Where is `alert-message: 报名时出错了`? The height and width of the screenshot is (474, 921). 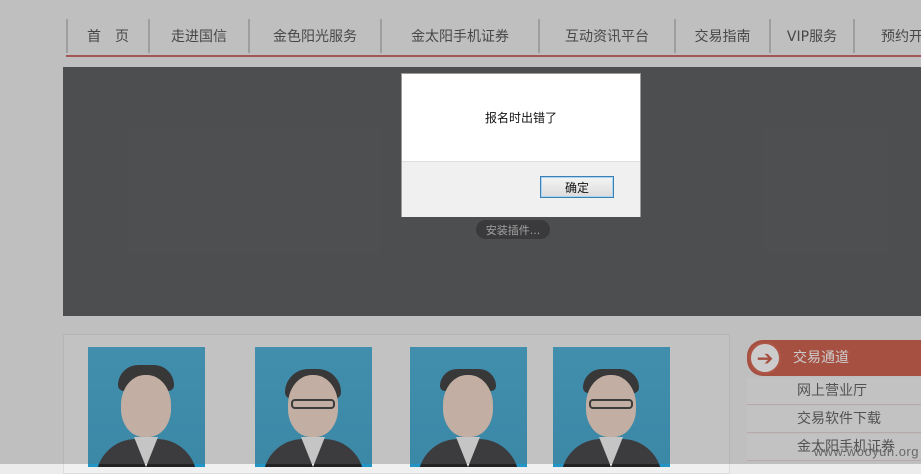
alert-message: 报名时出错了 is located at coordinates (520, 117).